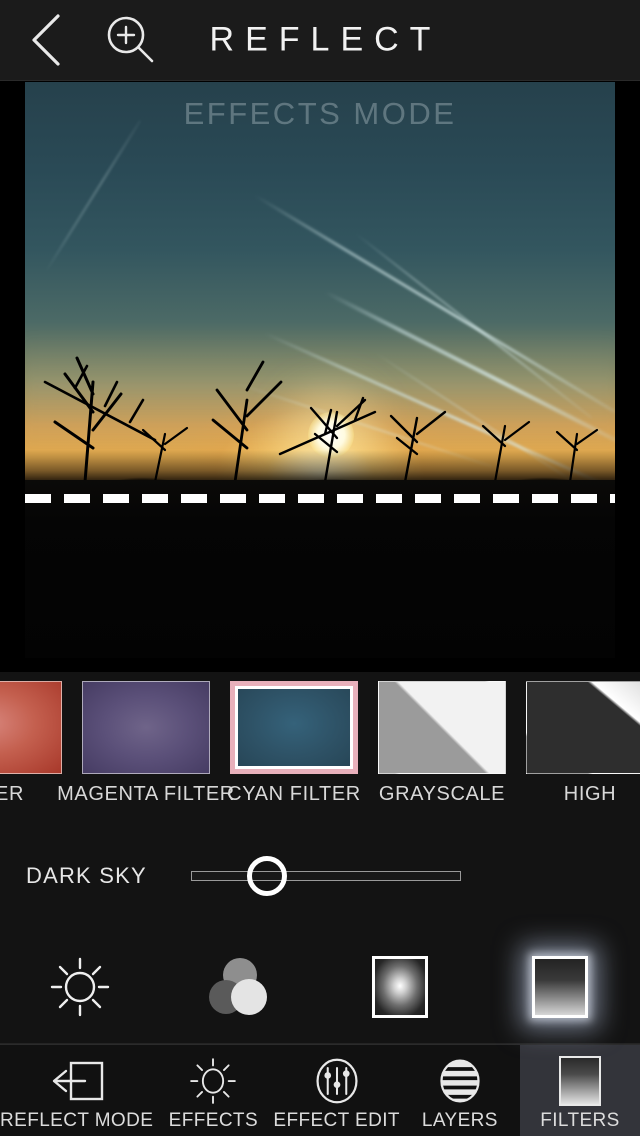 This screenshot has width=640, height=1136. I want to click on app-header: REFLECT, so click(320, 40).